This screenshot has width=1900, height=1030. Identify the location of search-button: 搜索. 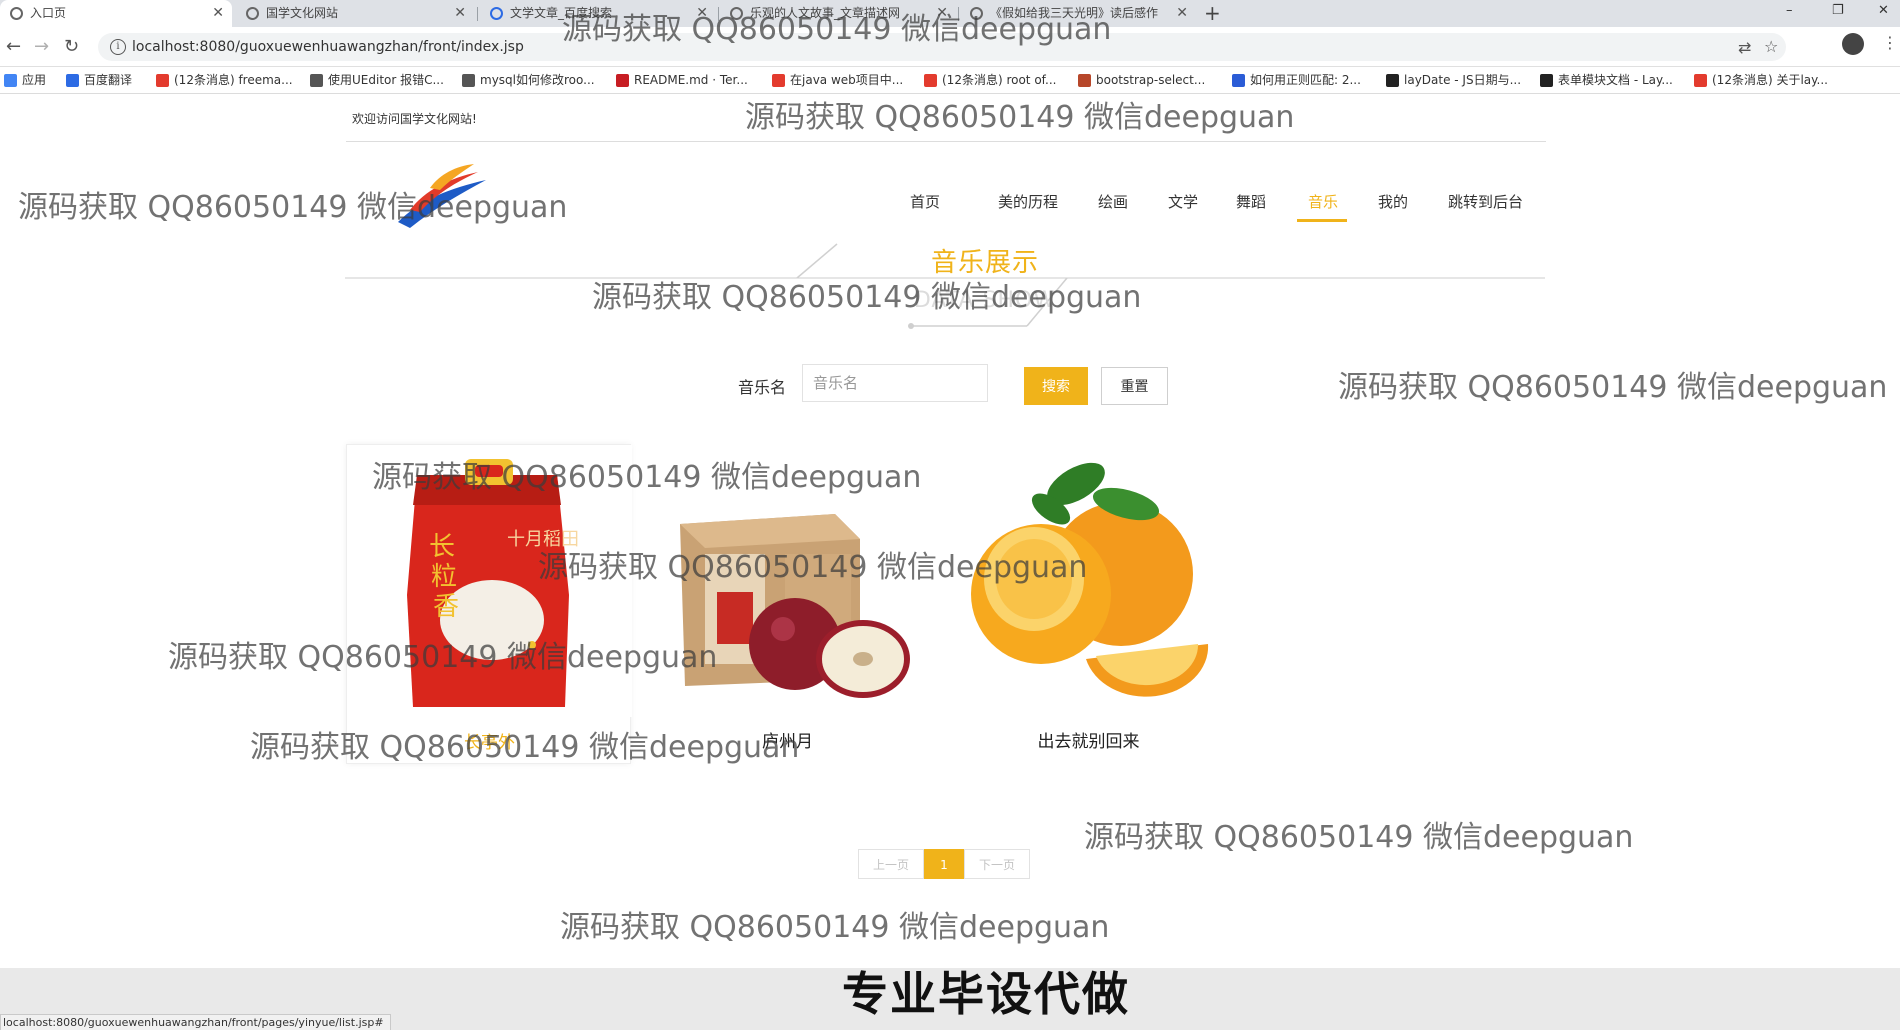
(1056, 386).